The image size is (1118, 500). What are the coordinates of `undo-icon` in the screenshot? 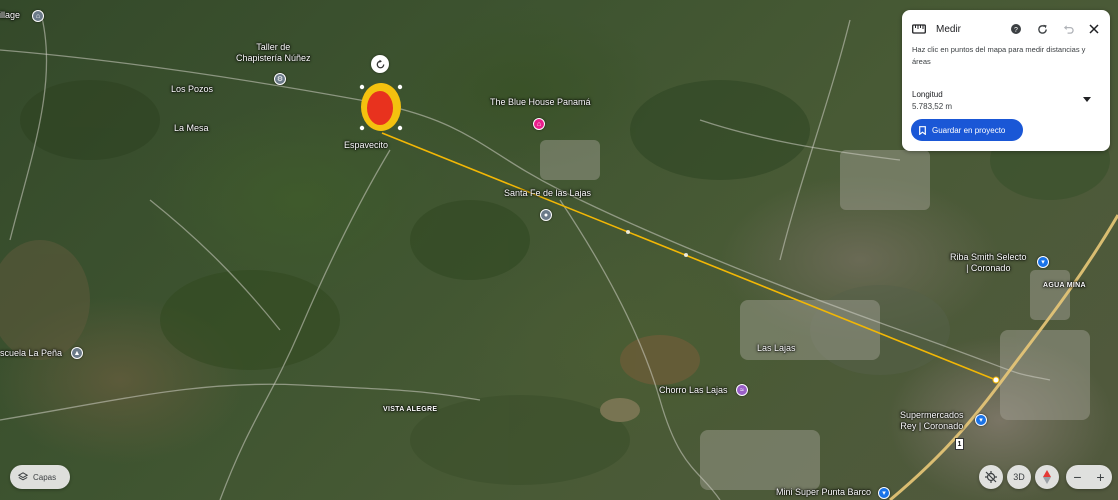 It's located at (1068, 29).